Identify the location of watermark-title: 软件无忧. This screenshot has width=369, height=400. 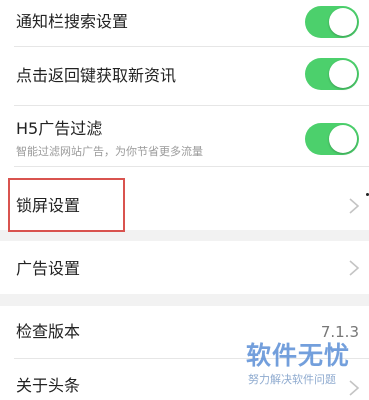
(298, 355).